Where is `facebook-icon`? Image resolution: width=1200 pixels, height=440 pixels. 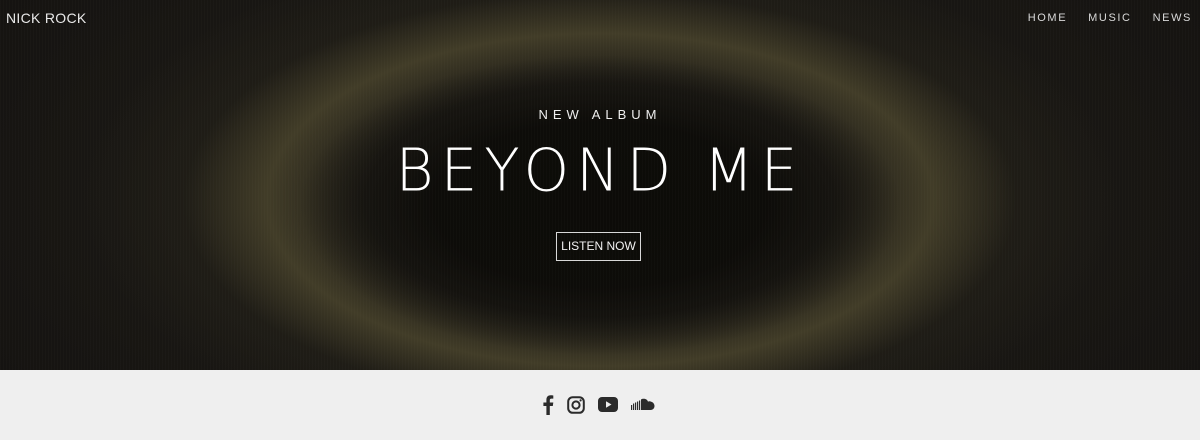 facebook-icon is located at coordinates (548, 405).